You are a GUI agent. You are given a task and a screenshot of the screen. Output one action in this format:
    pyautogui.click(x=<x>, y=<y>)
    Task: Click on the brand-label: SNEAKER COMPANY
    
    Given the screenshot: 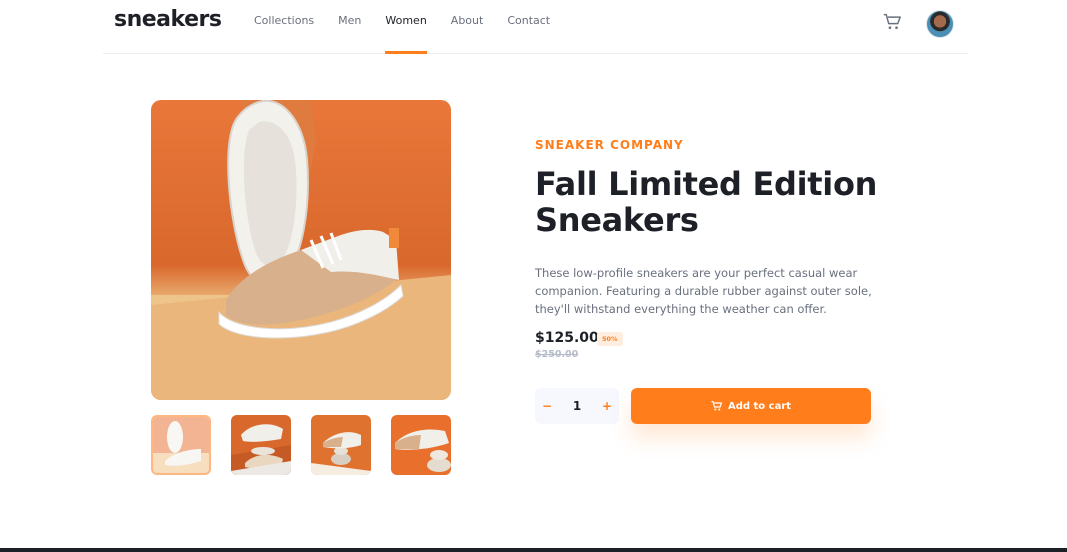 What is the action you would take?
    pyautogui.click(x=609, y=145)
    